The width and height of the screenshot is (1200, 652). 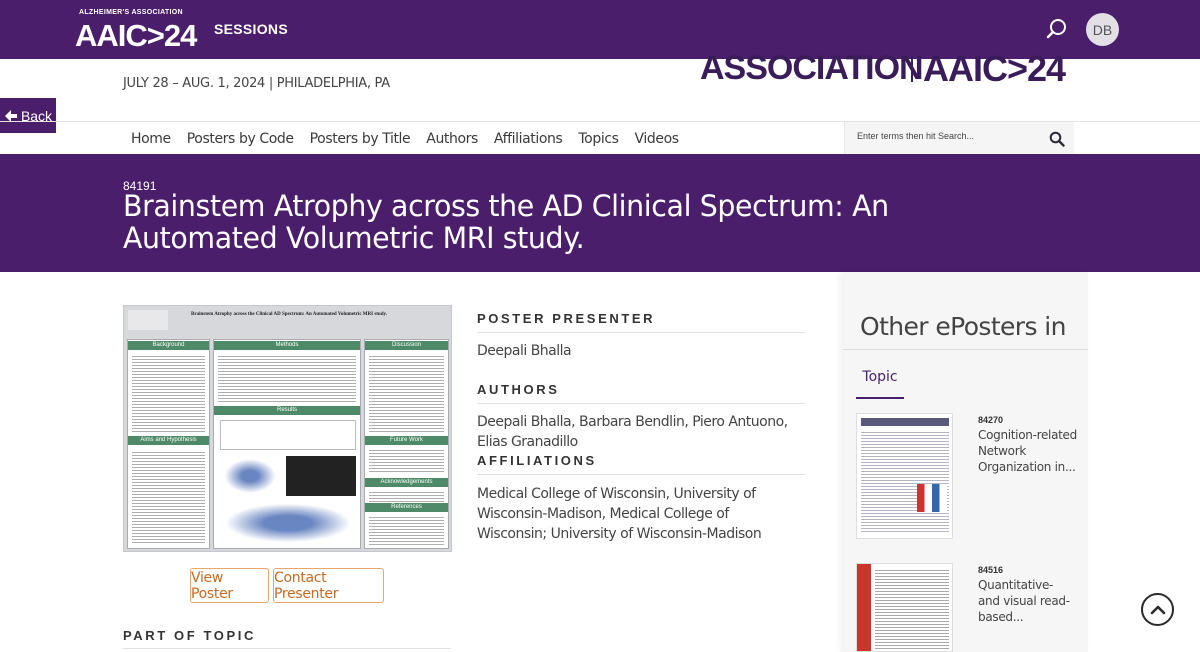 What do you see at coordinates (965, 349) in the screenshot?
I see `sidebar-rule` at bounding box center [965, 349].